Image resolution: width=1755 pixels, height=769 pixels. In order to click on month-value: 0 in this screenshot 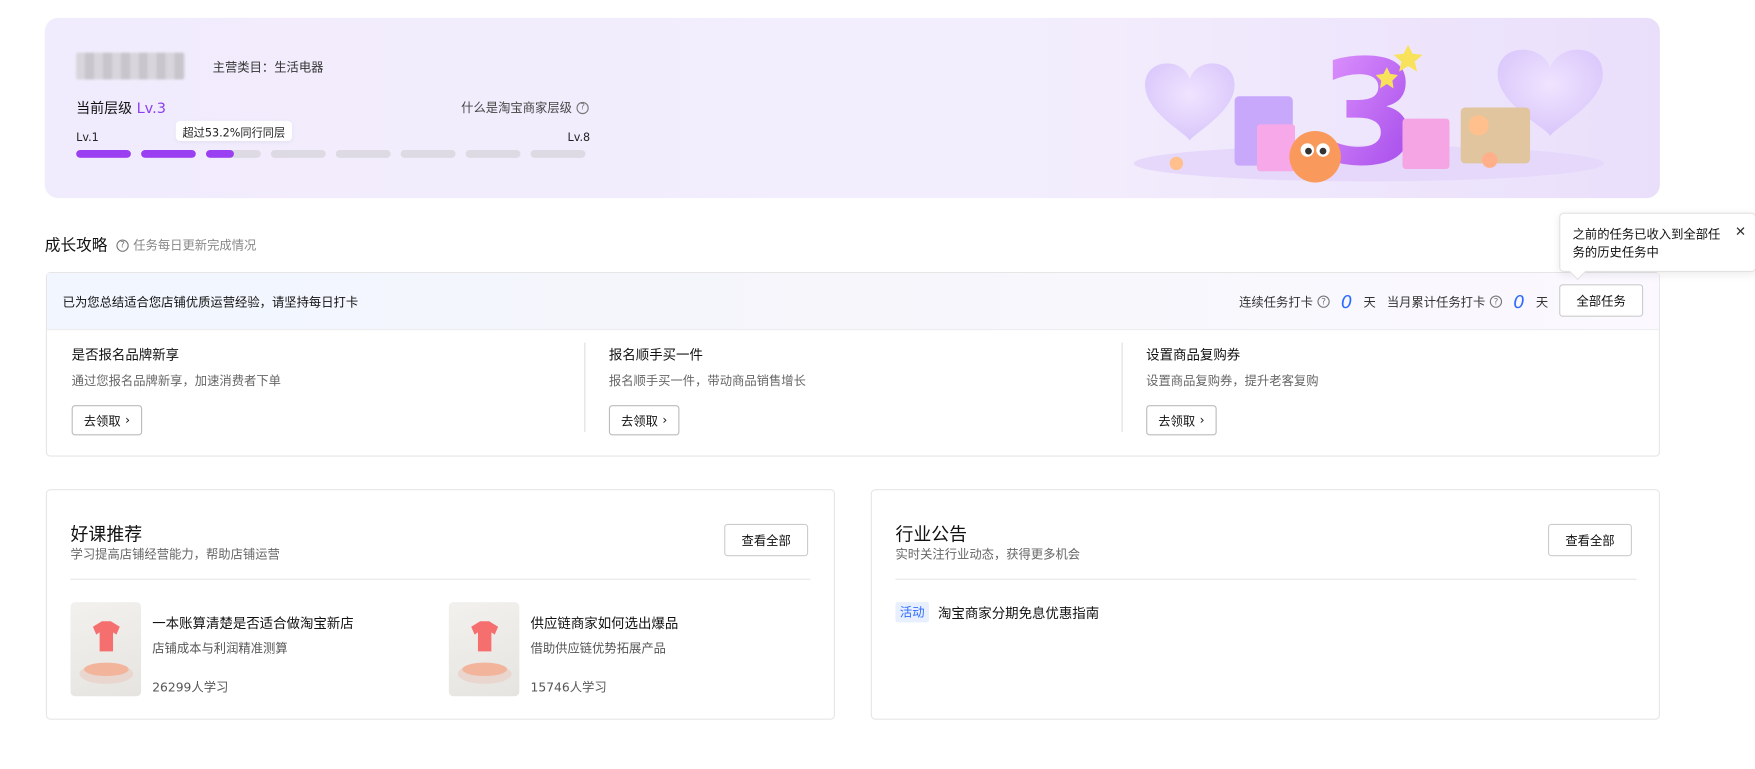, I will do `click(1519, 302)`.